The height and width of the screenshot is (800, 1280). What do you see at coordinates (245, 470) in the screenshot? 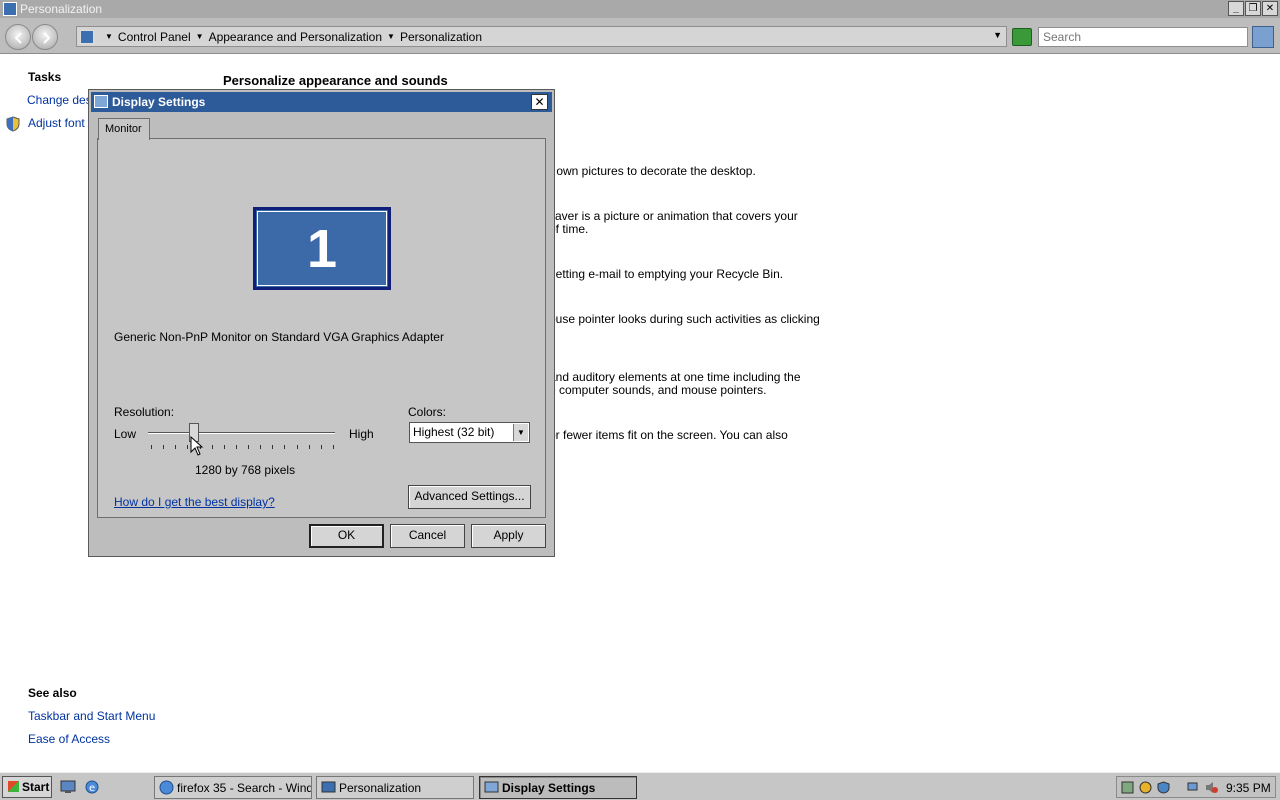
I see `resolution-value: 1280 by 768 pixels` at bounding box center [245, 470].